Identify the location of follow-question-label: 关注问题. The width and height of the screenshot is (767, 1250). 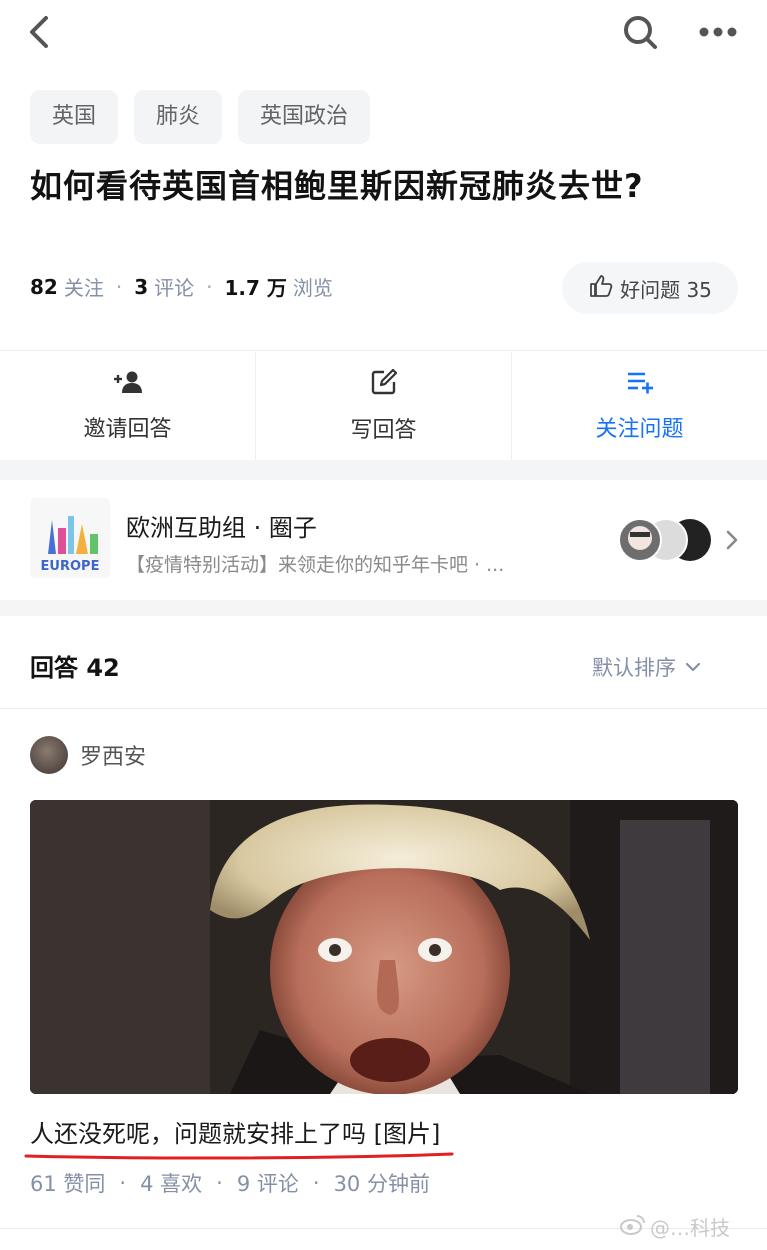
(639, 429).